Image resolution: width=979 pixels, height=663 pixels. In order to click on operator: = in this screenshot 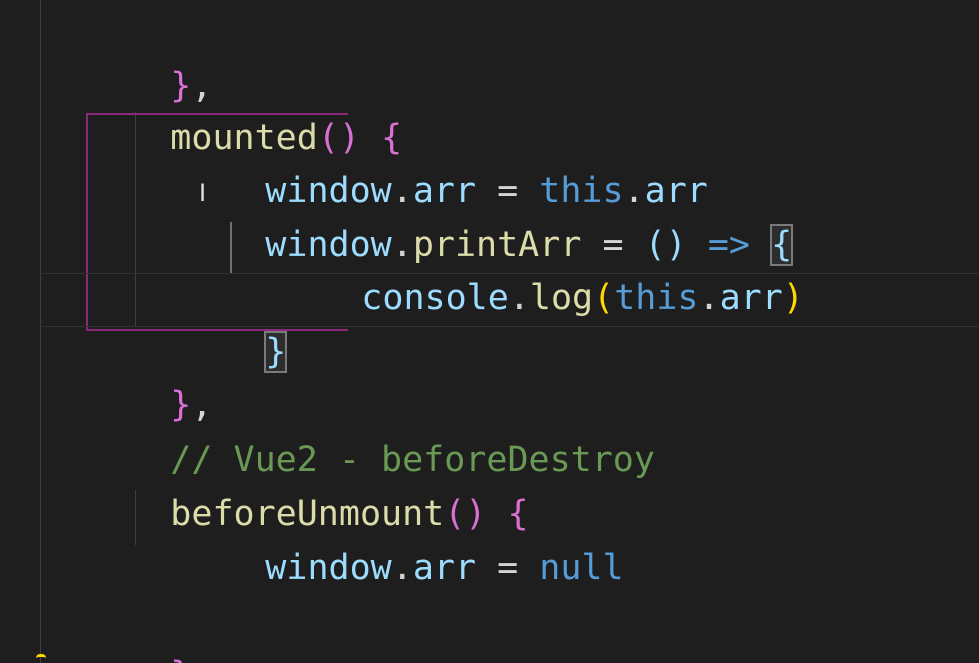, I will do `click(508, 568)`.